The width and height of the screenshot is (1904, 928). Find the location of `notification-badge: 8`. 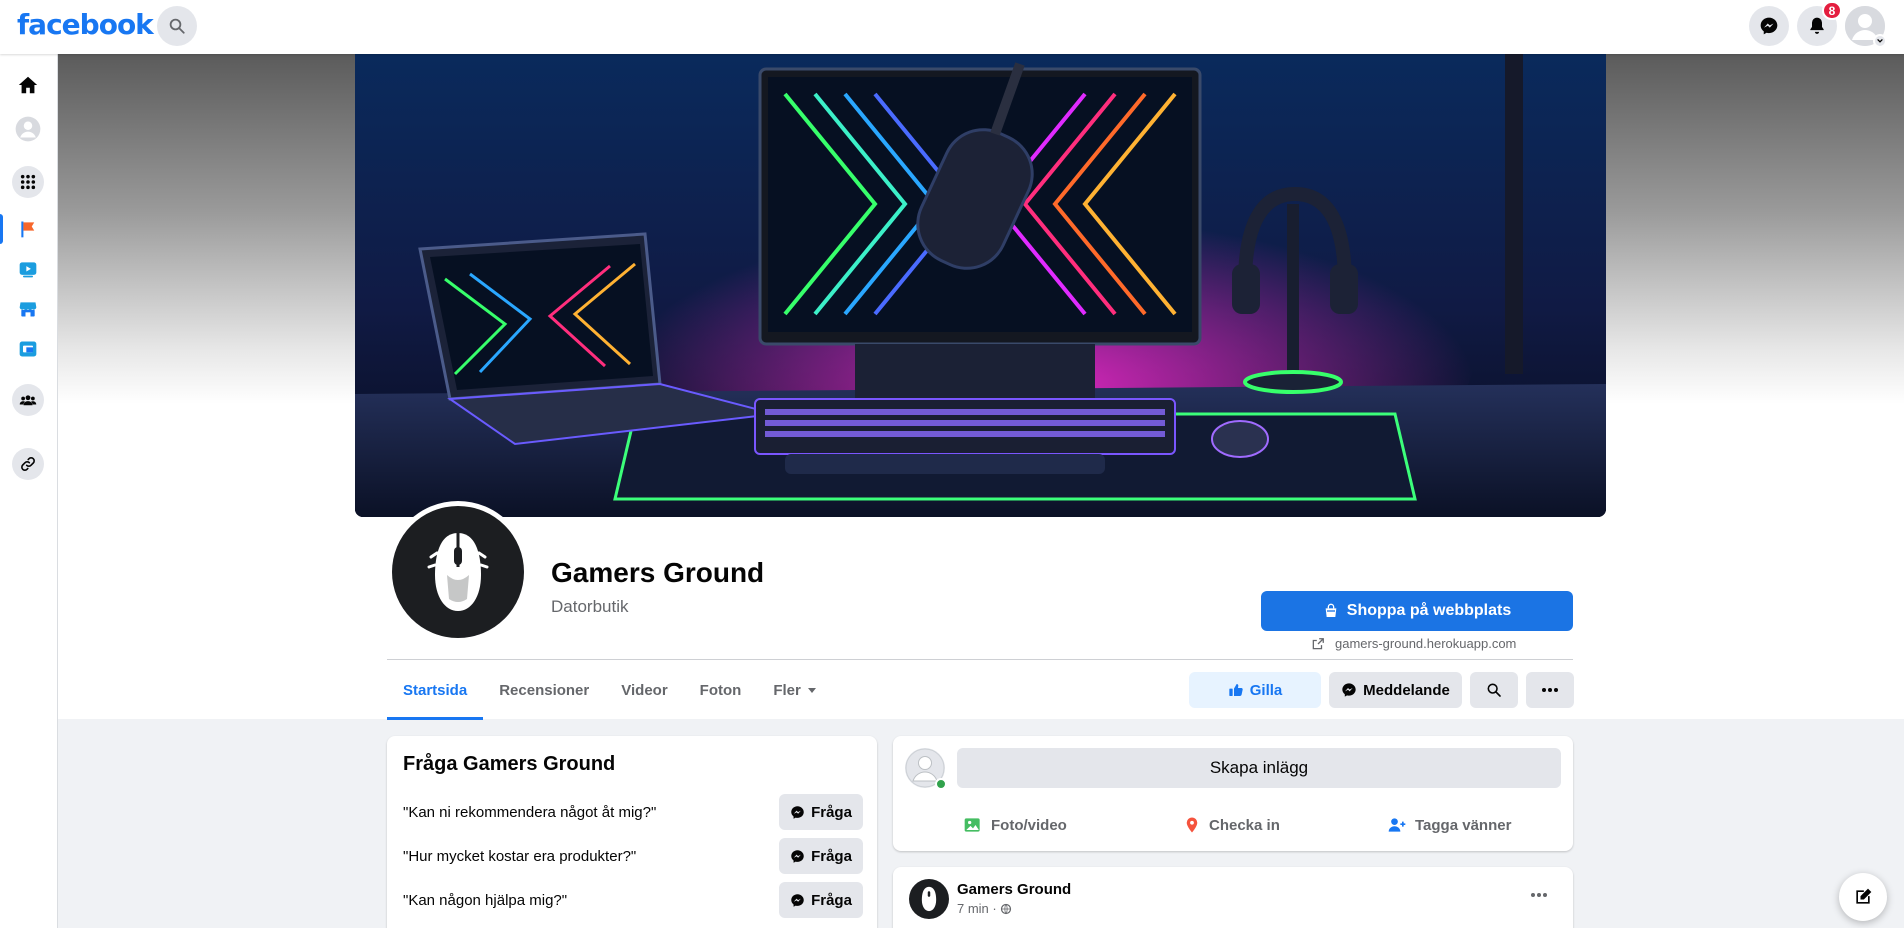

notification-badge: 8 is located at coordinates (1832, 10).